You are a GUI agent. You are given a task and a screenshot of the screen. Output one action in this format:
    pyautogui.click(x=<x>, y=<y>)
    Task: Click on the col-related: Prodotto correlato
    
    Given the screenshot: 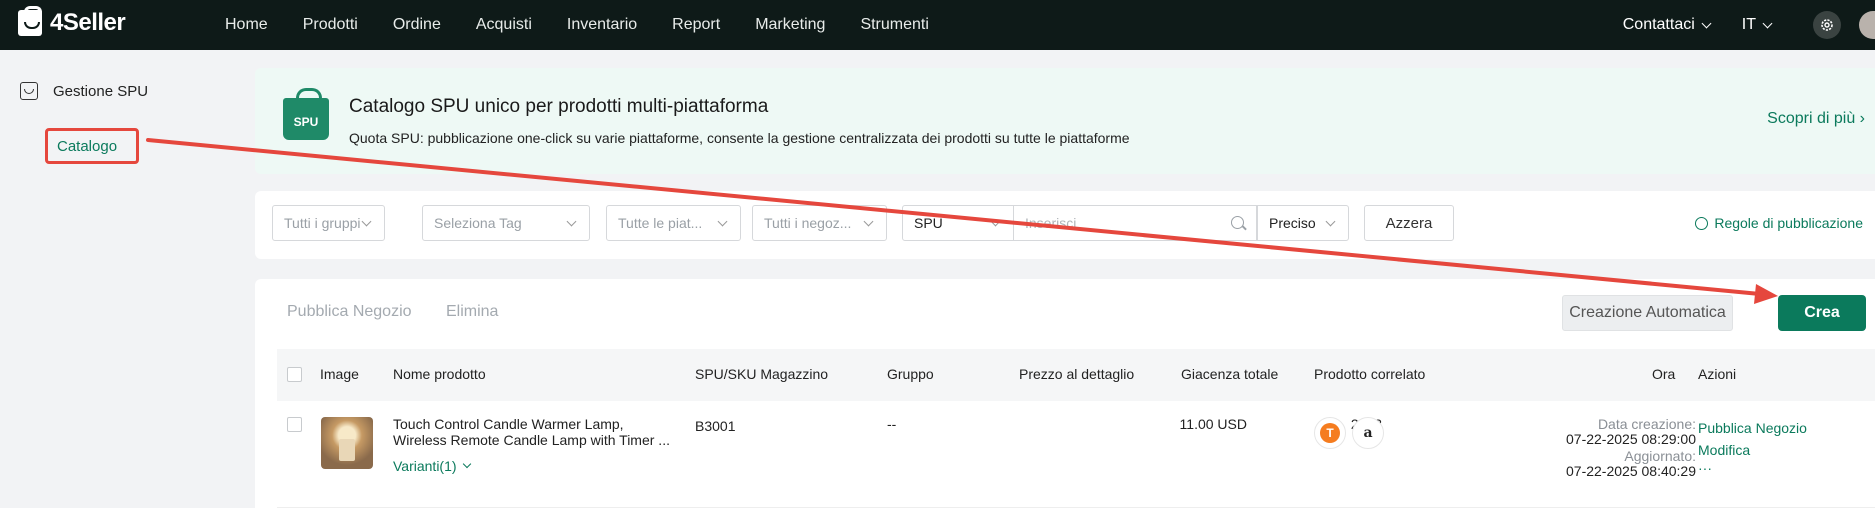 What is the action you would take?
    pyautogui.click(x=1370, y=374)
    